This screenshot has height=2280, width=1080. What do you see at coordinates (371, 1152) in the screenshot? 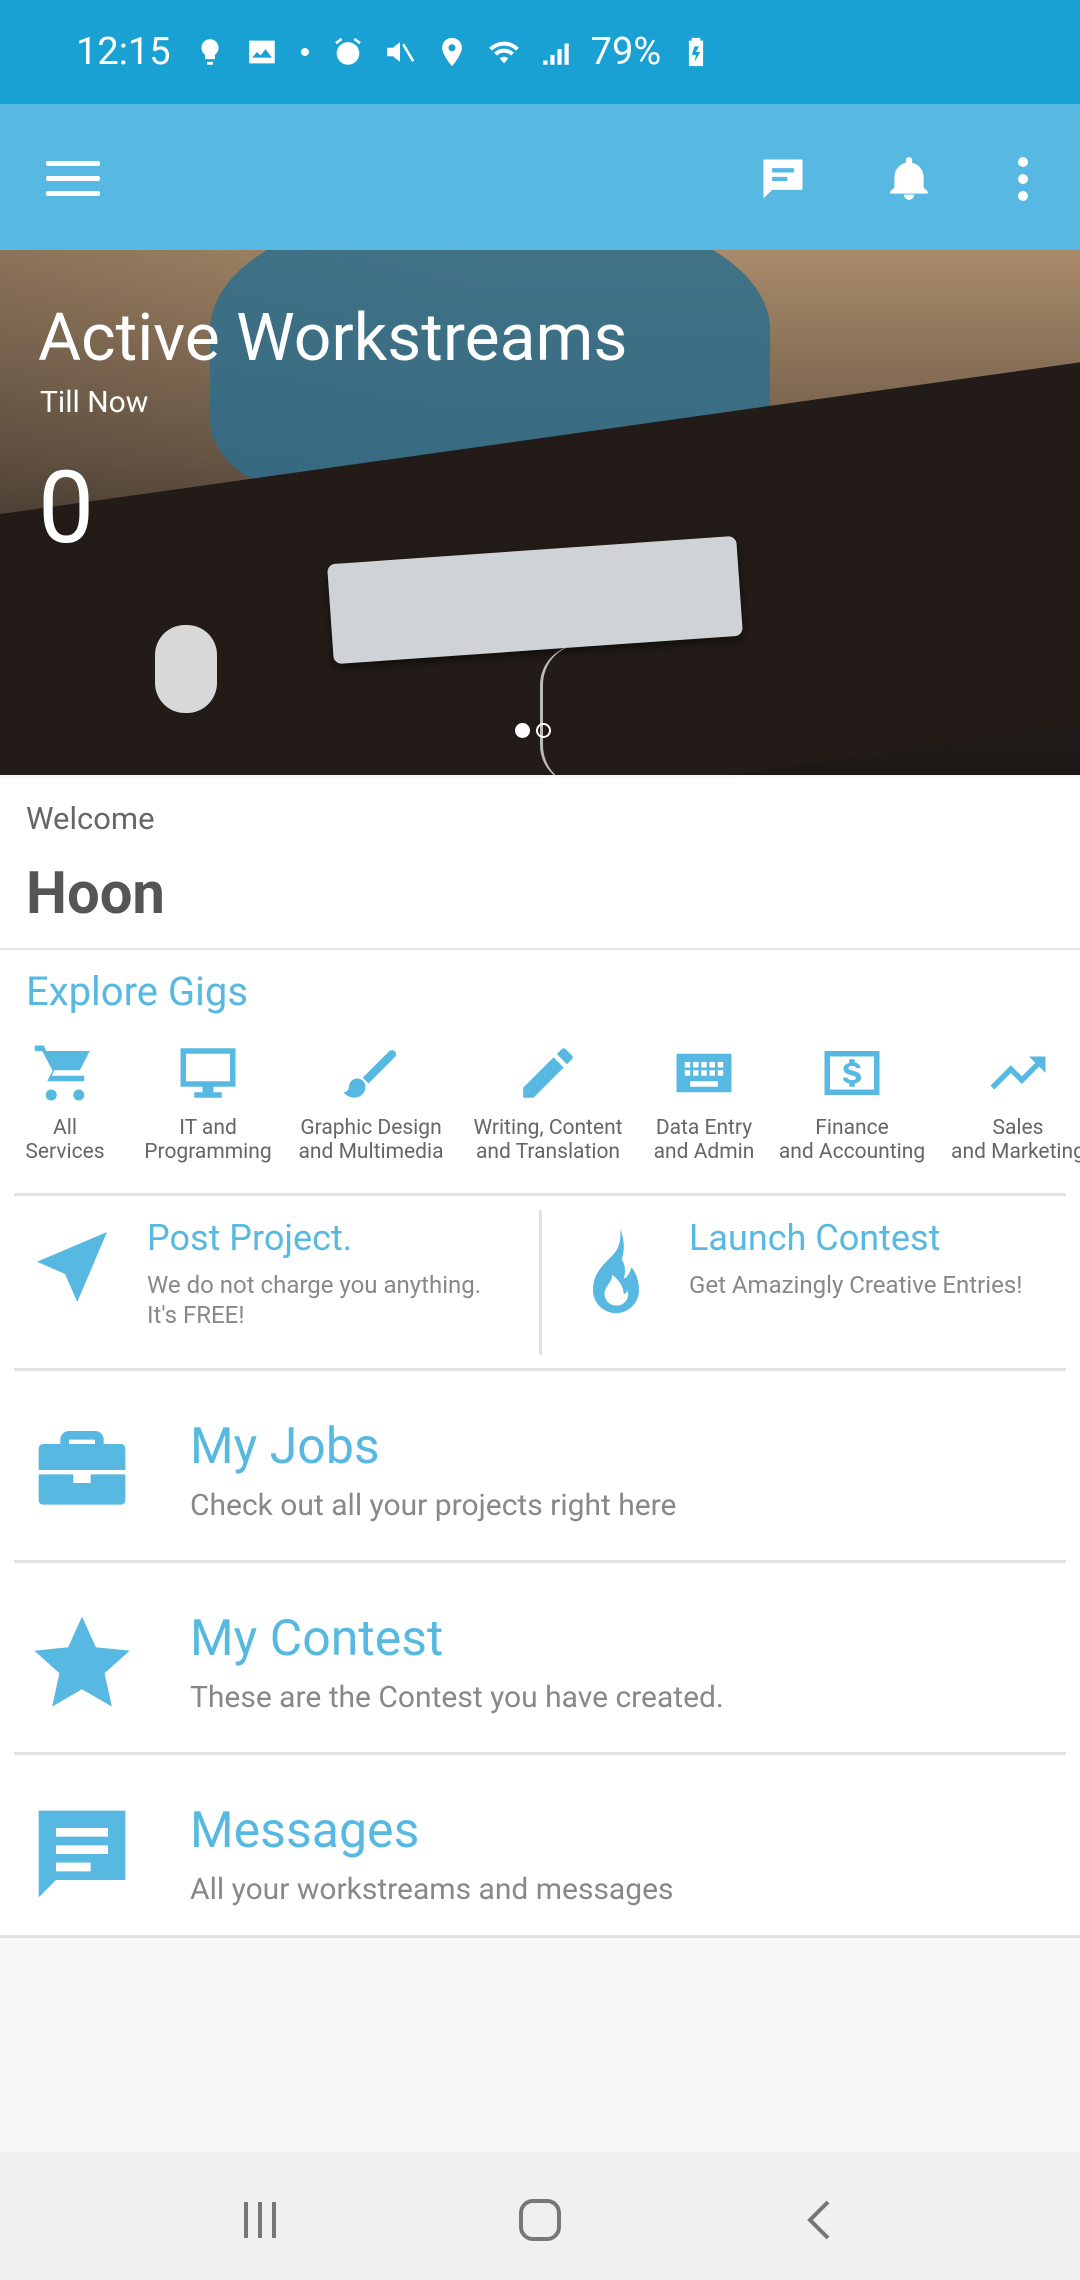
I see `category-label-line2: and Multimedia` at bounding box center [371, 1152].